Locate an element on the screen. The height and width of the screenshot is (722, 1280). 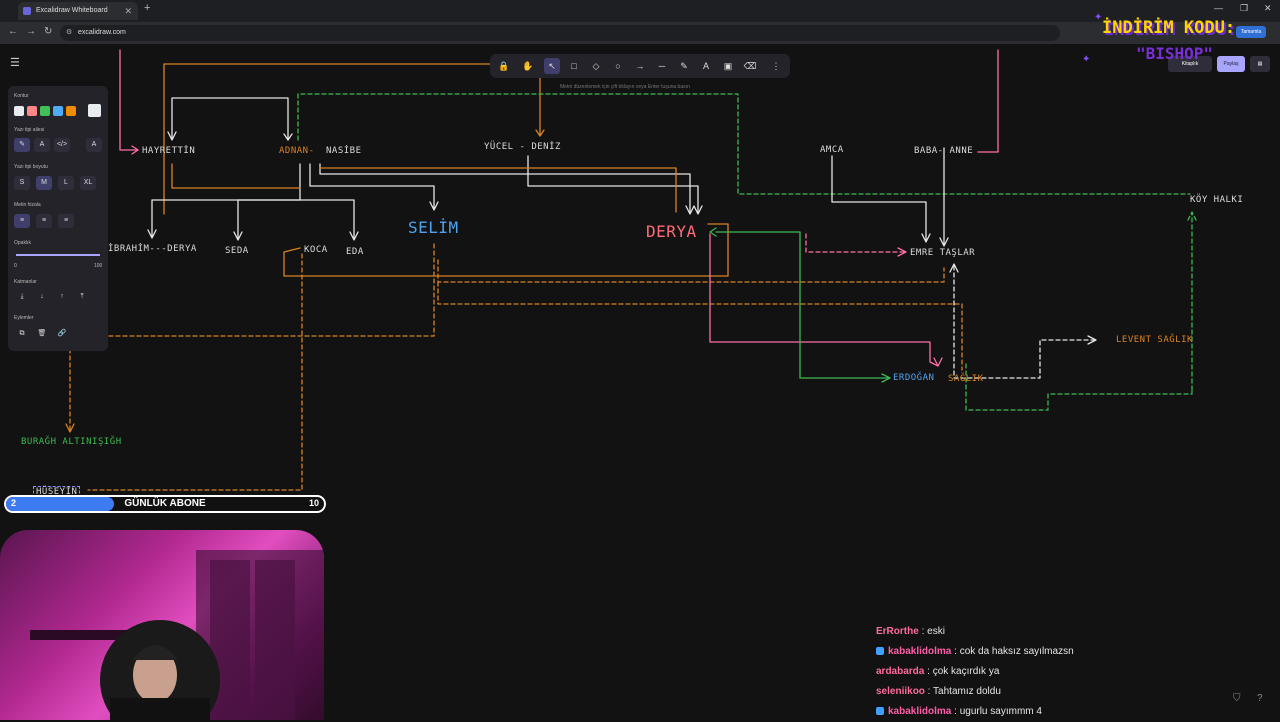
line-tool-icon: ─ is located at coordinates (662, 66).